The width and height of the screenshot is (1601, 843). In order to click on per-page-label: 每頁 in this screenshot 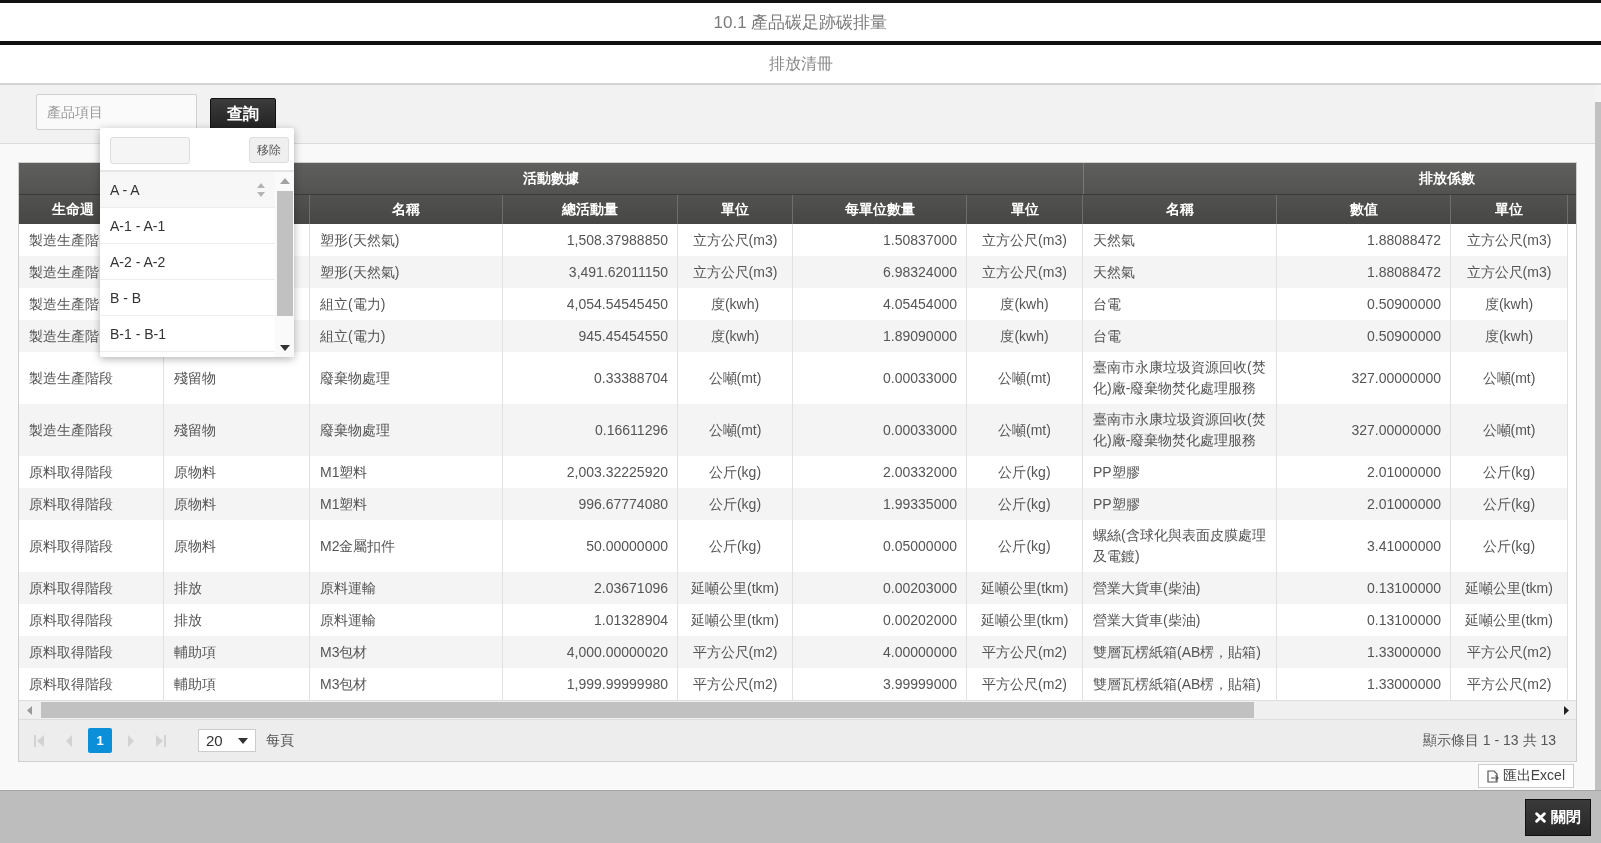, I will do `click(280, 740)`.